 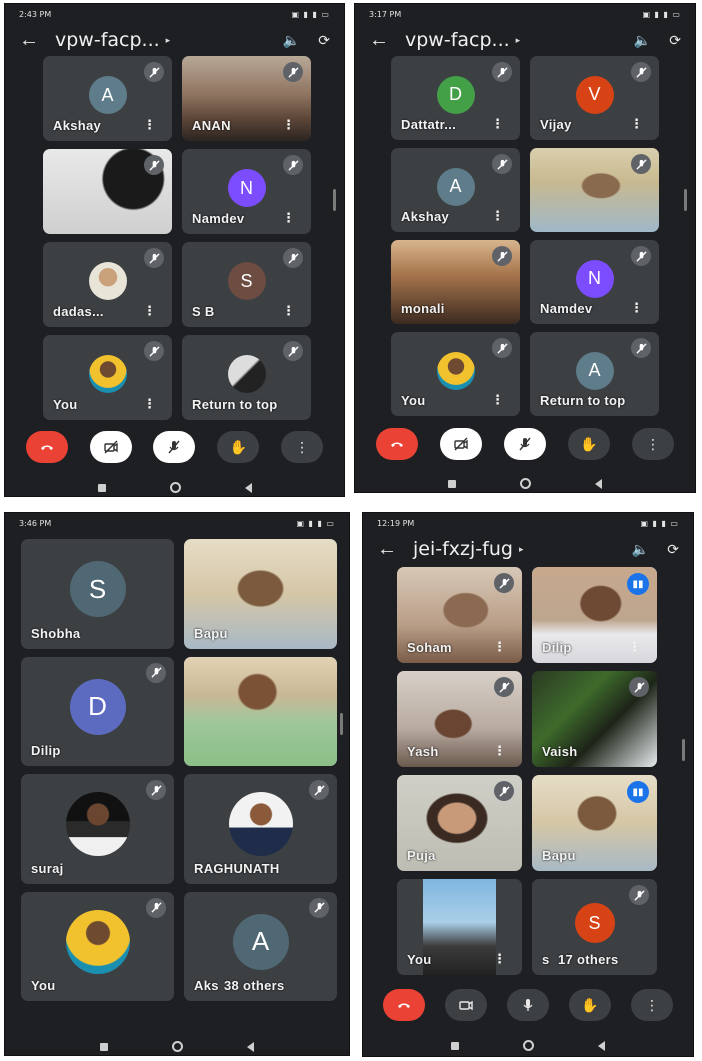 What do you see at coordinates (237, 868) in the screenshot?
I see `participant-name: RAGHUNATH` at bounding box center [237, 868].